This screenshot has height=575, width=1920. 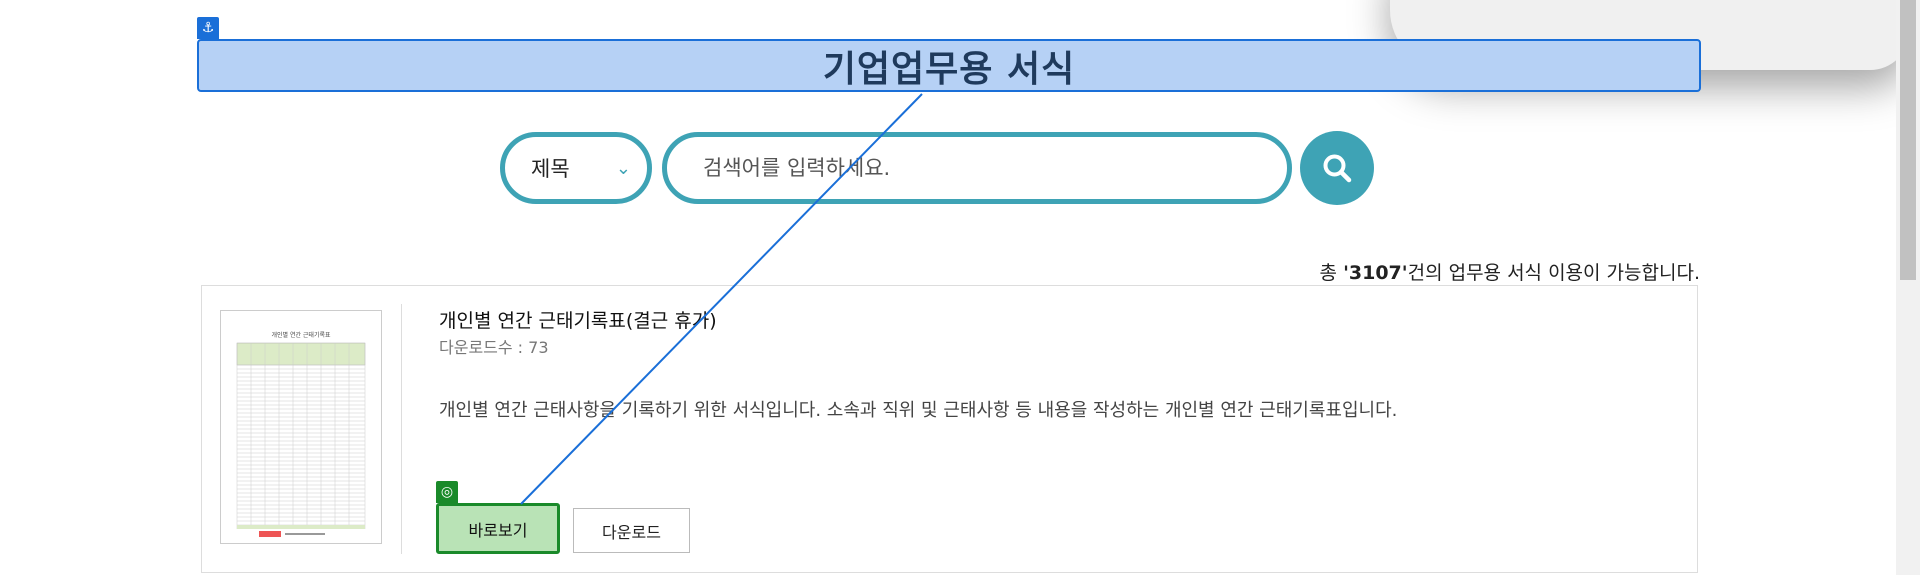 I want to click on document-thumbnail: 개인별 연간 근태기록표, so click(x=301, y=427).